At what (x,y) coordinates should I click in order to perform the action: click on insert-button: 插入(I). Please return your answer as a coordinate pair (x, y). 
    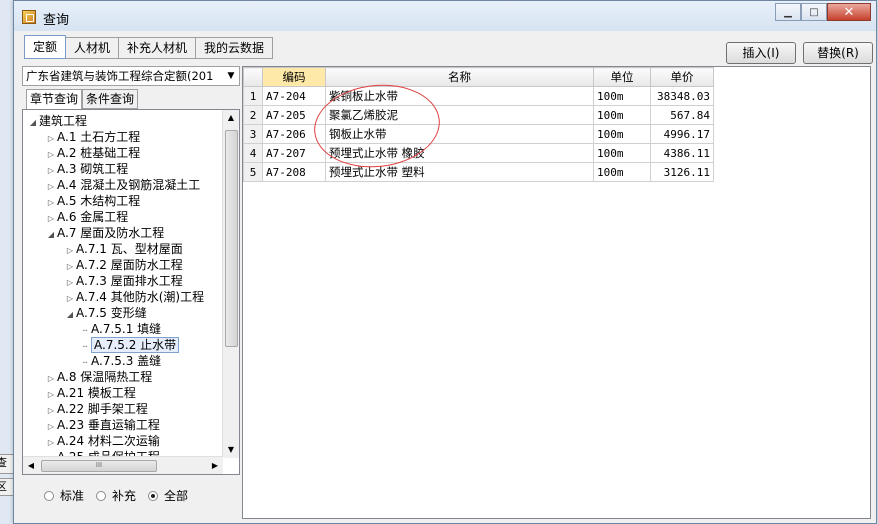
    Looking at the image, I should click on (761, 53).